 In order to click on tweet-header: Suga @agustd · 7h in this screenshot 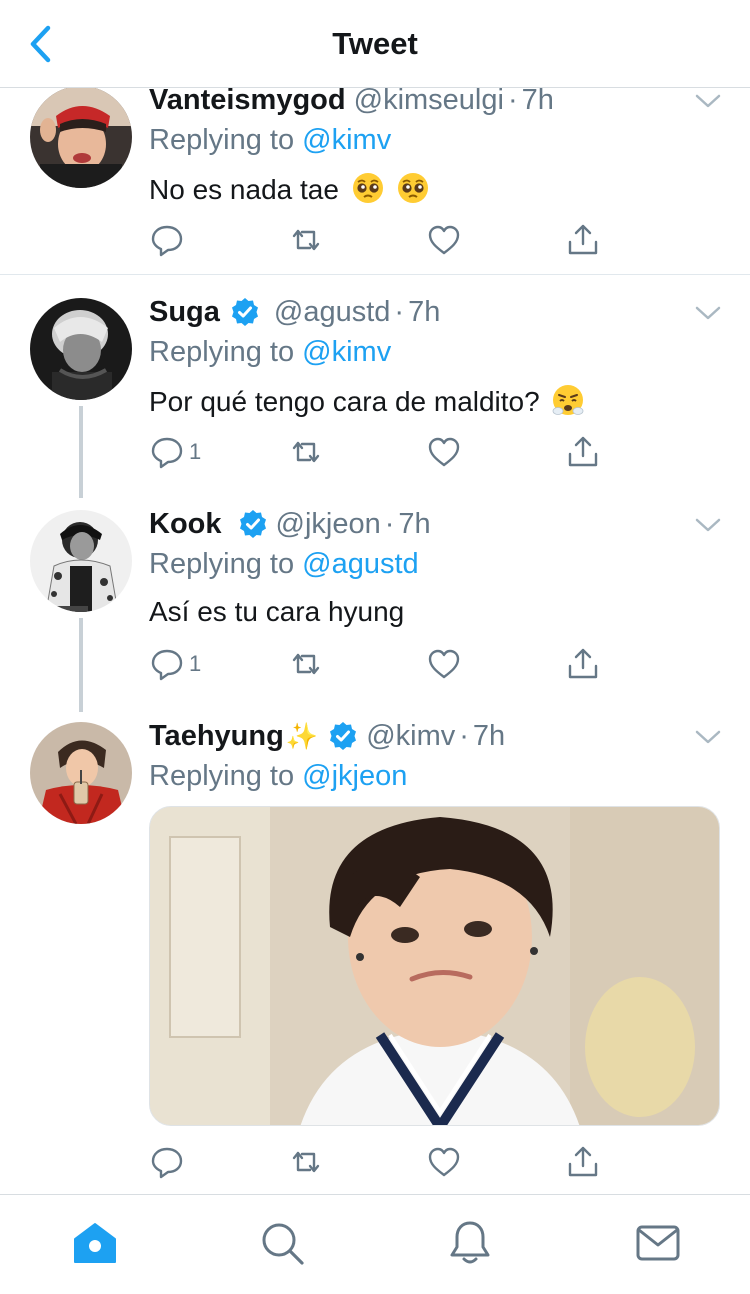, I will do `click(294, 312)`.